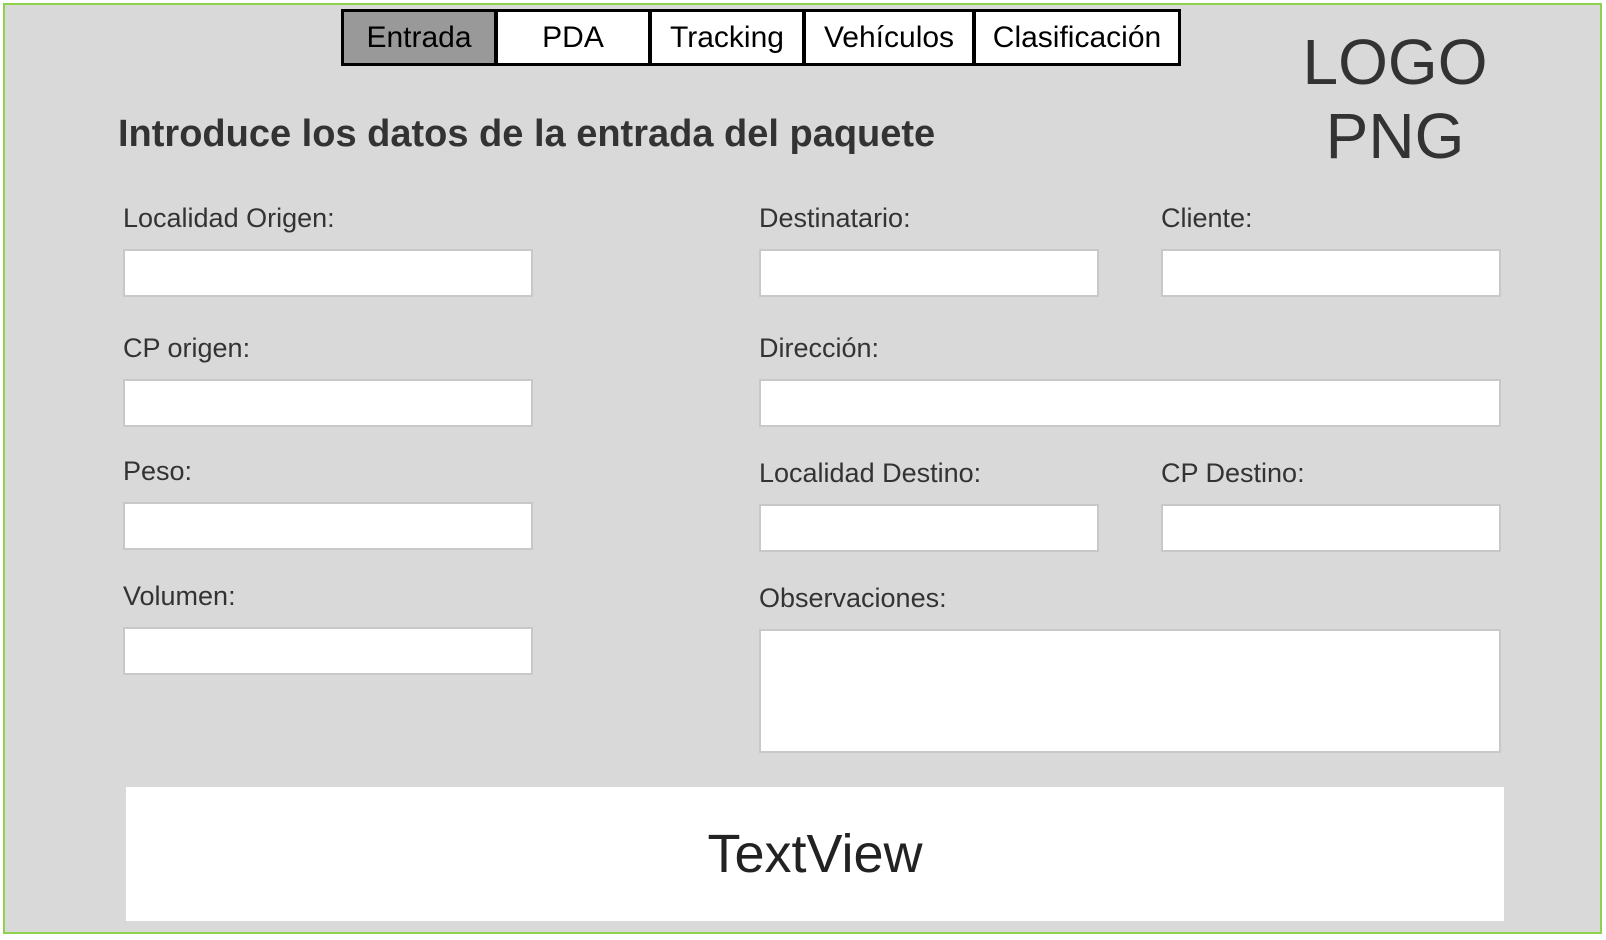 Image resolution: width=1606 pixels, height=940 pixels. What do you see at coordinates (229, 218) in the screenshot?
I see `localidad-origen-label: Localidad Origen:` at bounding box center [229, 218].